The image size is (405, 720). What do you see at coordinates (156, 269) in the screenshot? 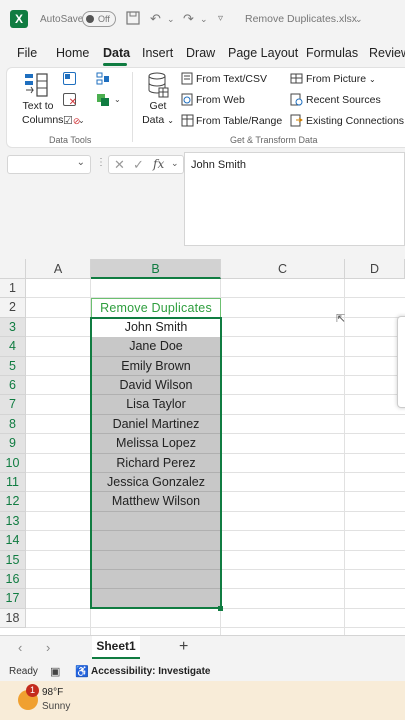
I see `column-header-b: B` at bounding box center [156, 269].